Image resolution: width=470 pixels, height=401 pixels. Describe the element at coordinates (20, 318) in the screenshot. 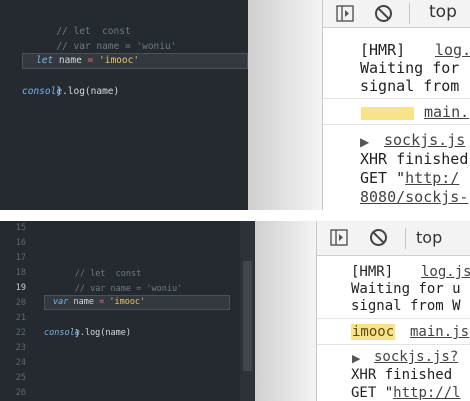

I see `line-number: 21` at that location.